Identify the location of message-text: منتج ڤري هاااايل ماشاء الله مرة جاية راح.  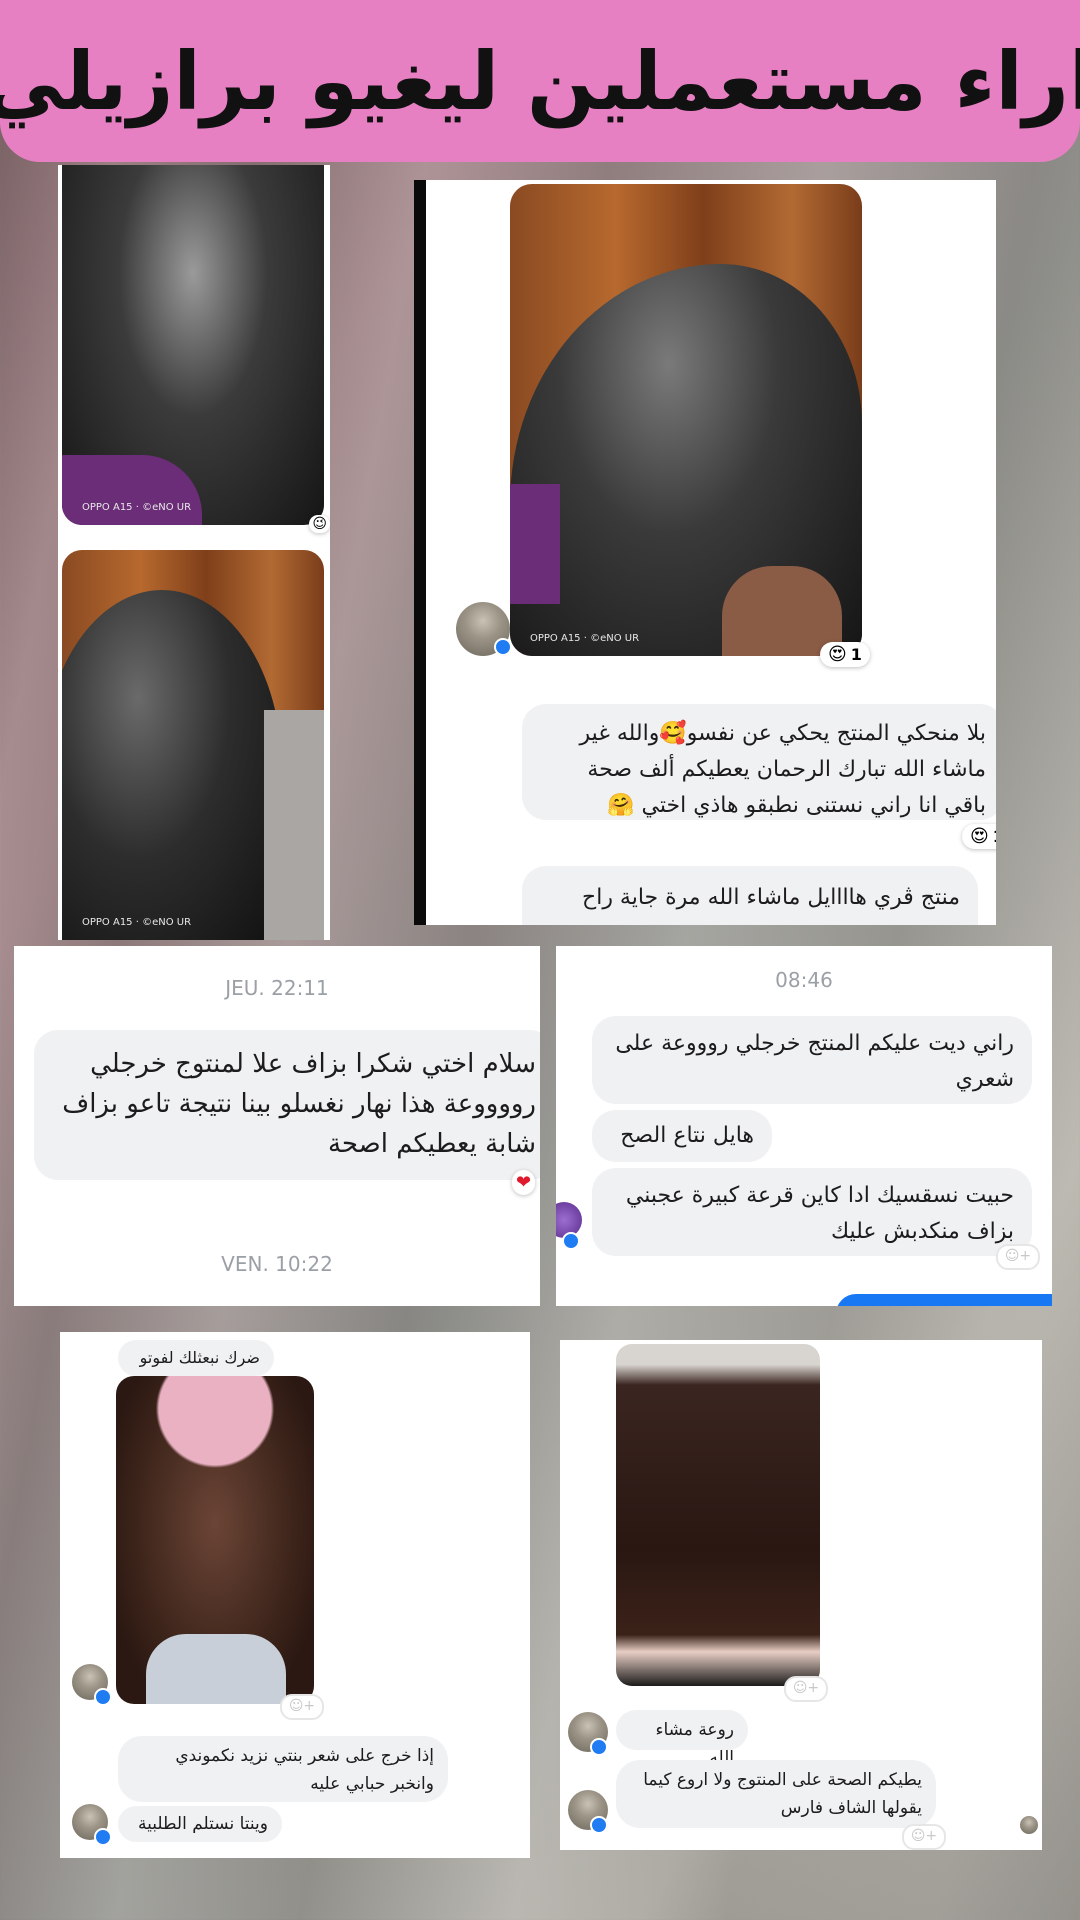
(771, 897).